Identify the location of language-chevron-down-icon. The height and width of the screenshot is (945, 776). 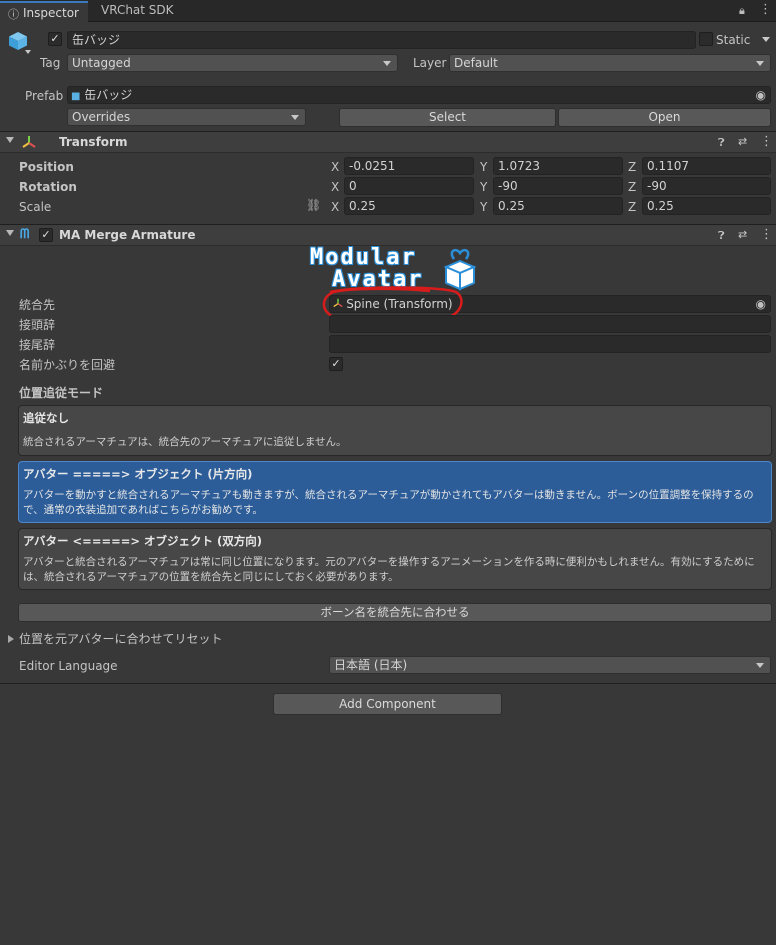
(760, 665).